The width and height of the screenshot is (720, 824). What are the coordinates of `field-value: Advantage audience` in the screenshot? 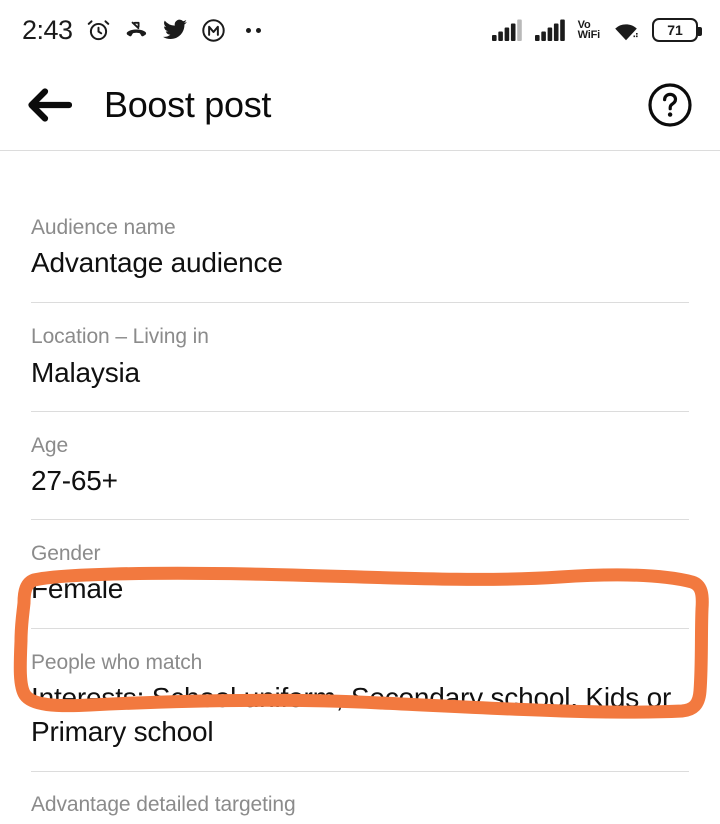 It's located at (157, 263).